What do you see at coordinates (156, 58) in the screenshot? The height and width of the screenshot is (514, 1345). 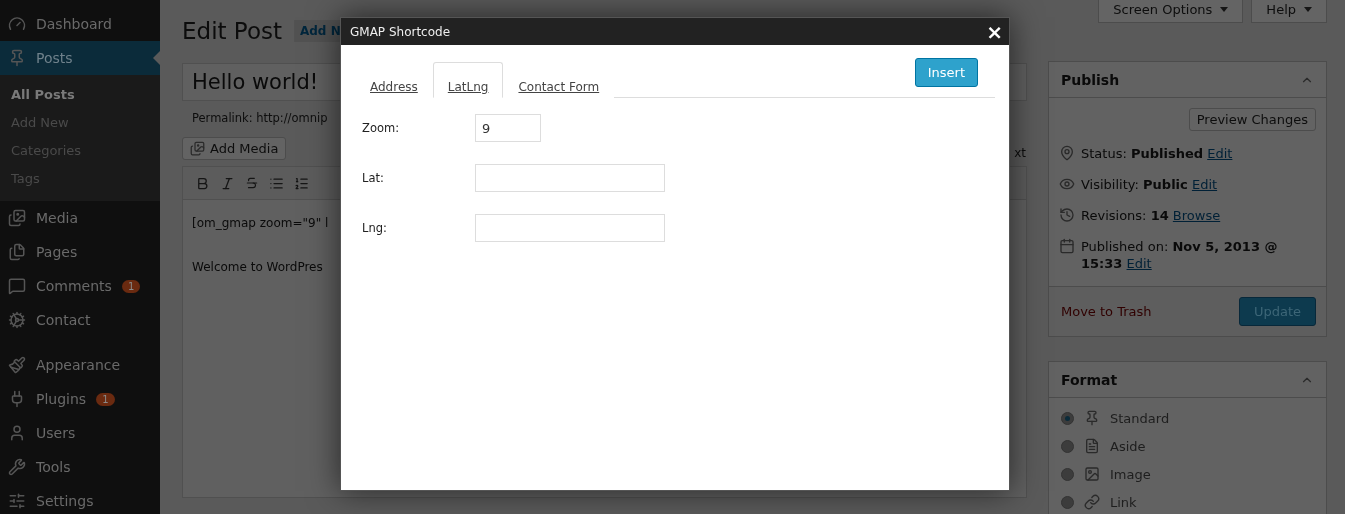 I see `active-pointer` at bounding box center [156, 58].